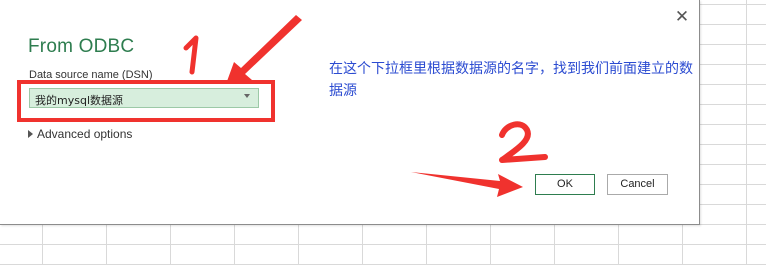 The width and height of the screenshot is (766, 265). What do you see at coordinates (511, 69) in the screenshot?
I see `annotation-instruction-line1: 在这个下拉框里根据数据源的名字，找到我们前面建立的数` at bounding box center [511, 69].